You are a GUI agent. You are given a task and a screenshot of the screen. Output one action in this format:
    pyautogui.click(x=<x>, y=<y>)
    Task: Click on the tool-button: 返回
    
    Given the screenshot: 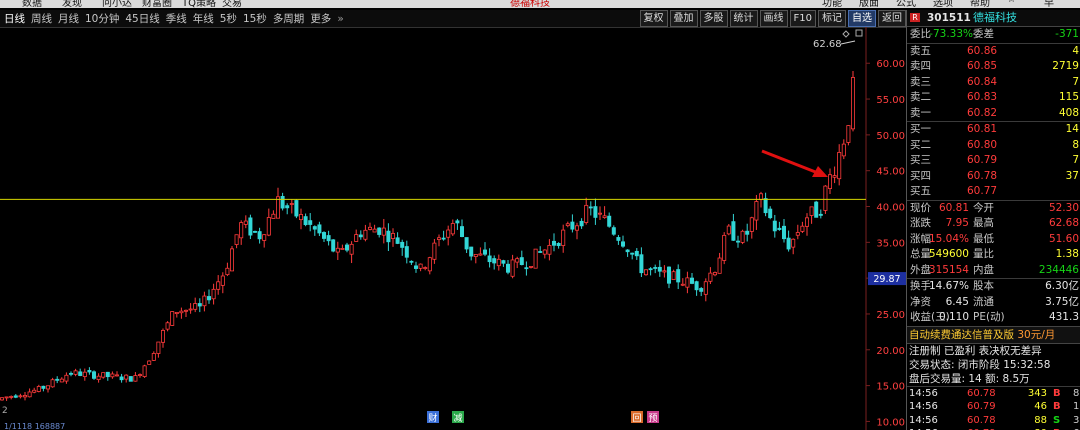 What is the action you would take?
    pyautogui.click(x=892, y=18)
    